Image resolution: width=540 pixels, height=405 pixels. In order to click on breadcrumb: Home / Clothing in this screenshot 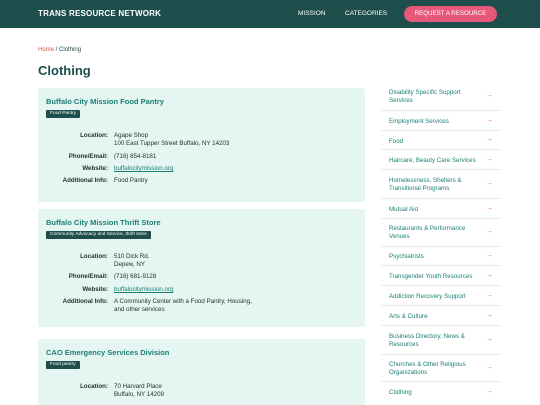, I will do `click(59, 50)`.